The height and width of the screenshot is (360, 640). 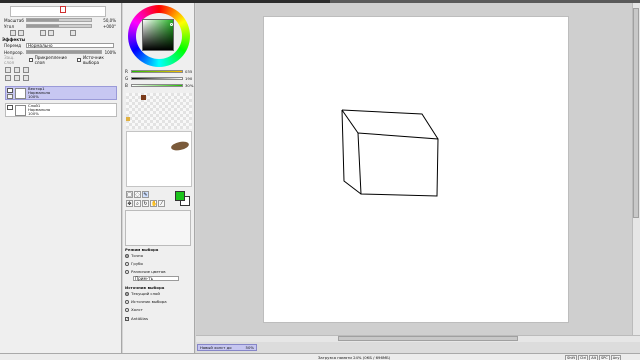 What do you see at coordinates (593, 357) in the screenshot?
I see `key-indicator: Alt` at bounding box center [593, 357].